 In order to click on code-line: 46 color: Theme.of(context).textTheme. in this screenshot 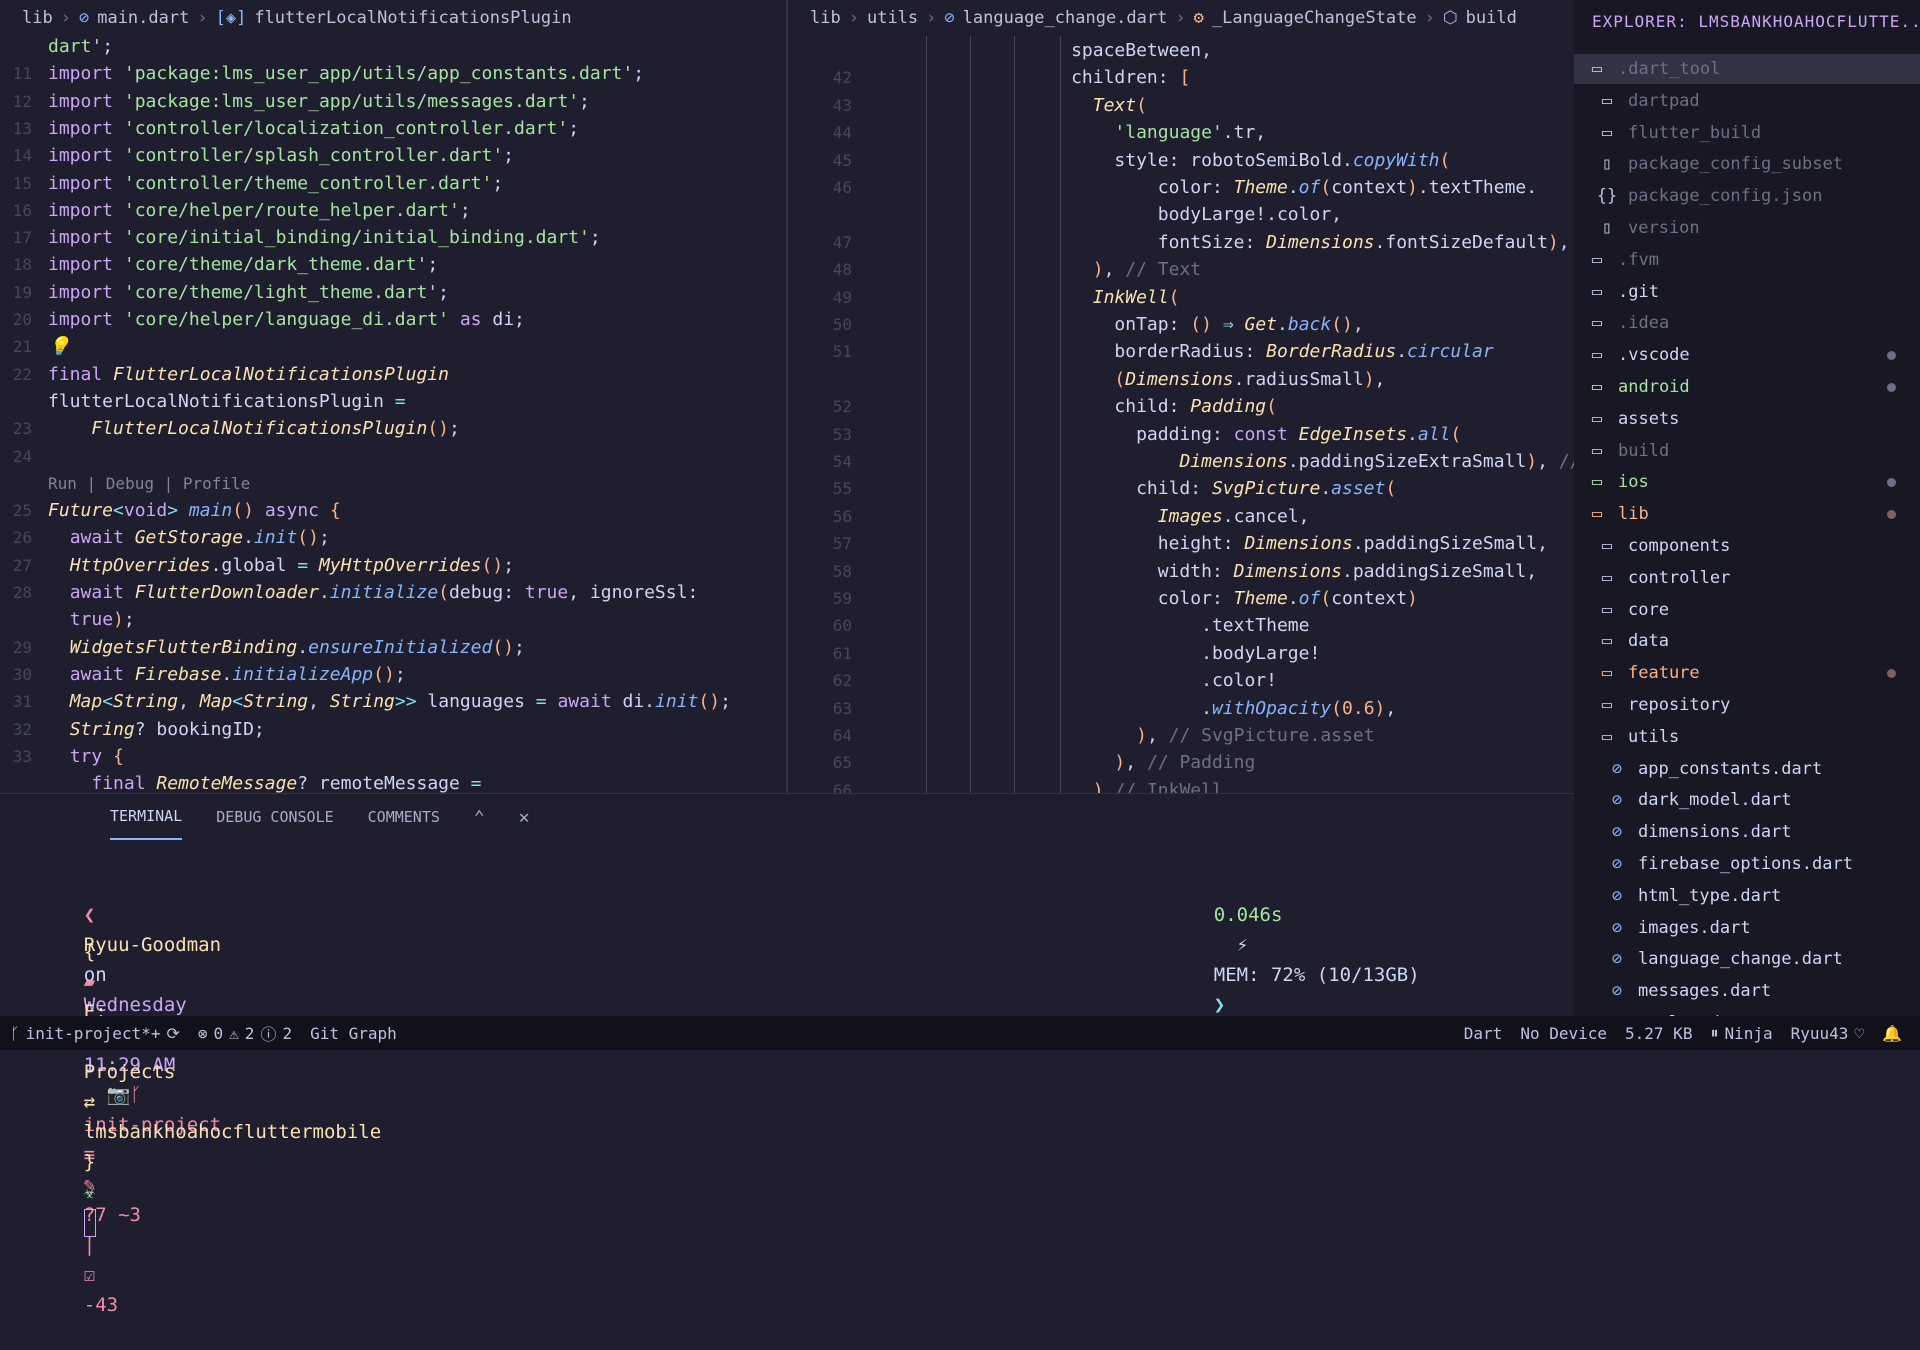, I will do `click(1181, 188)`.